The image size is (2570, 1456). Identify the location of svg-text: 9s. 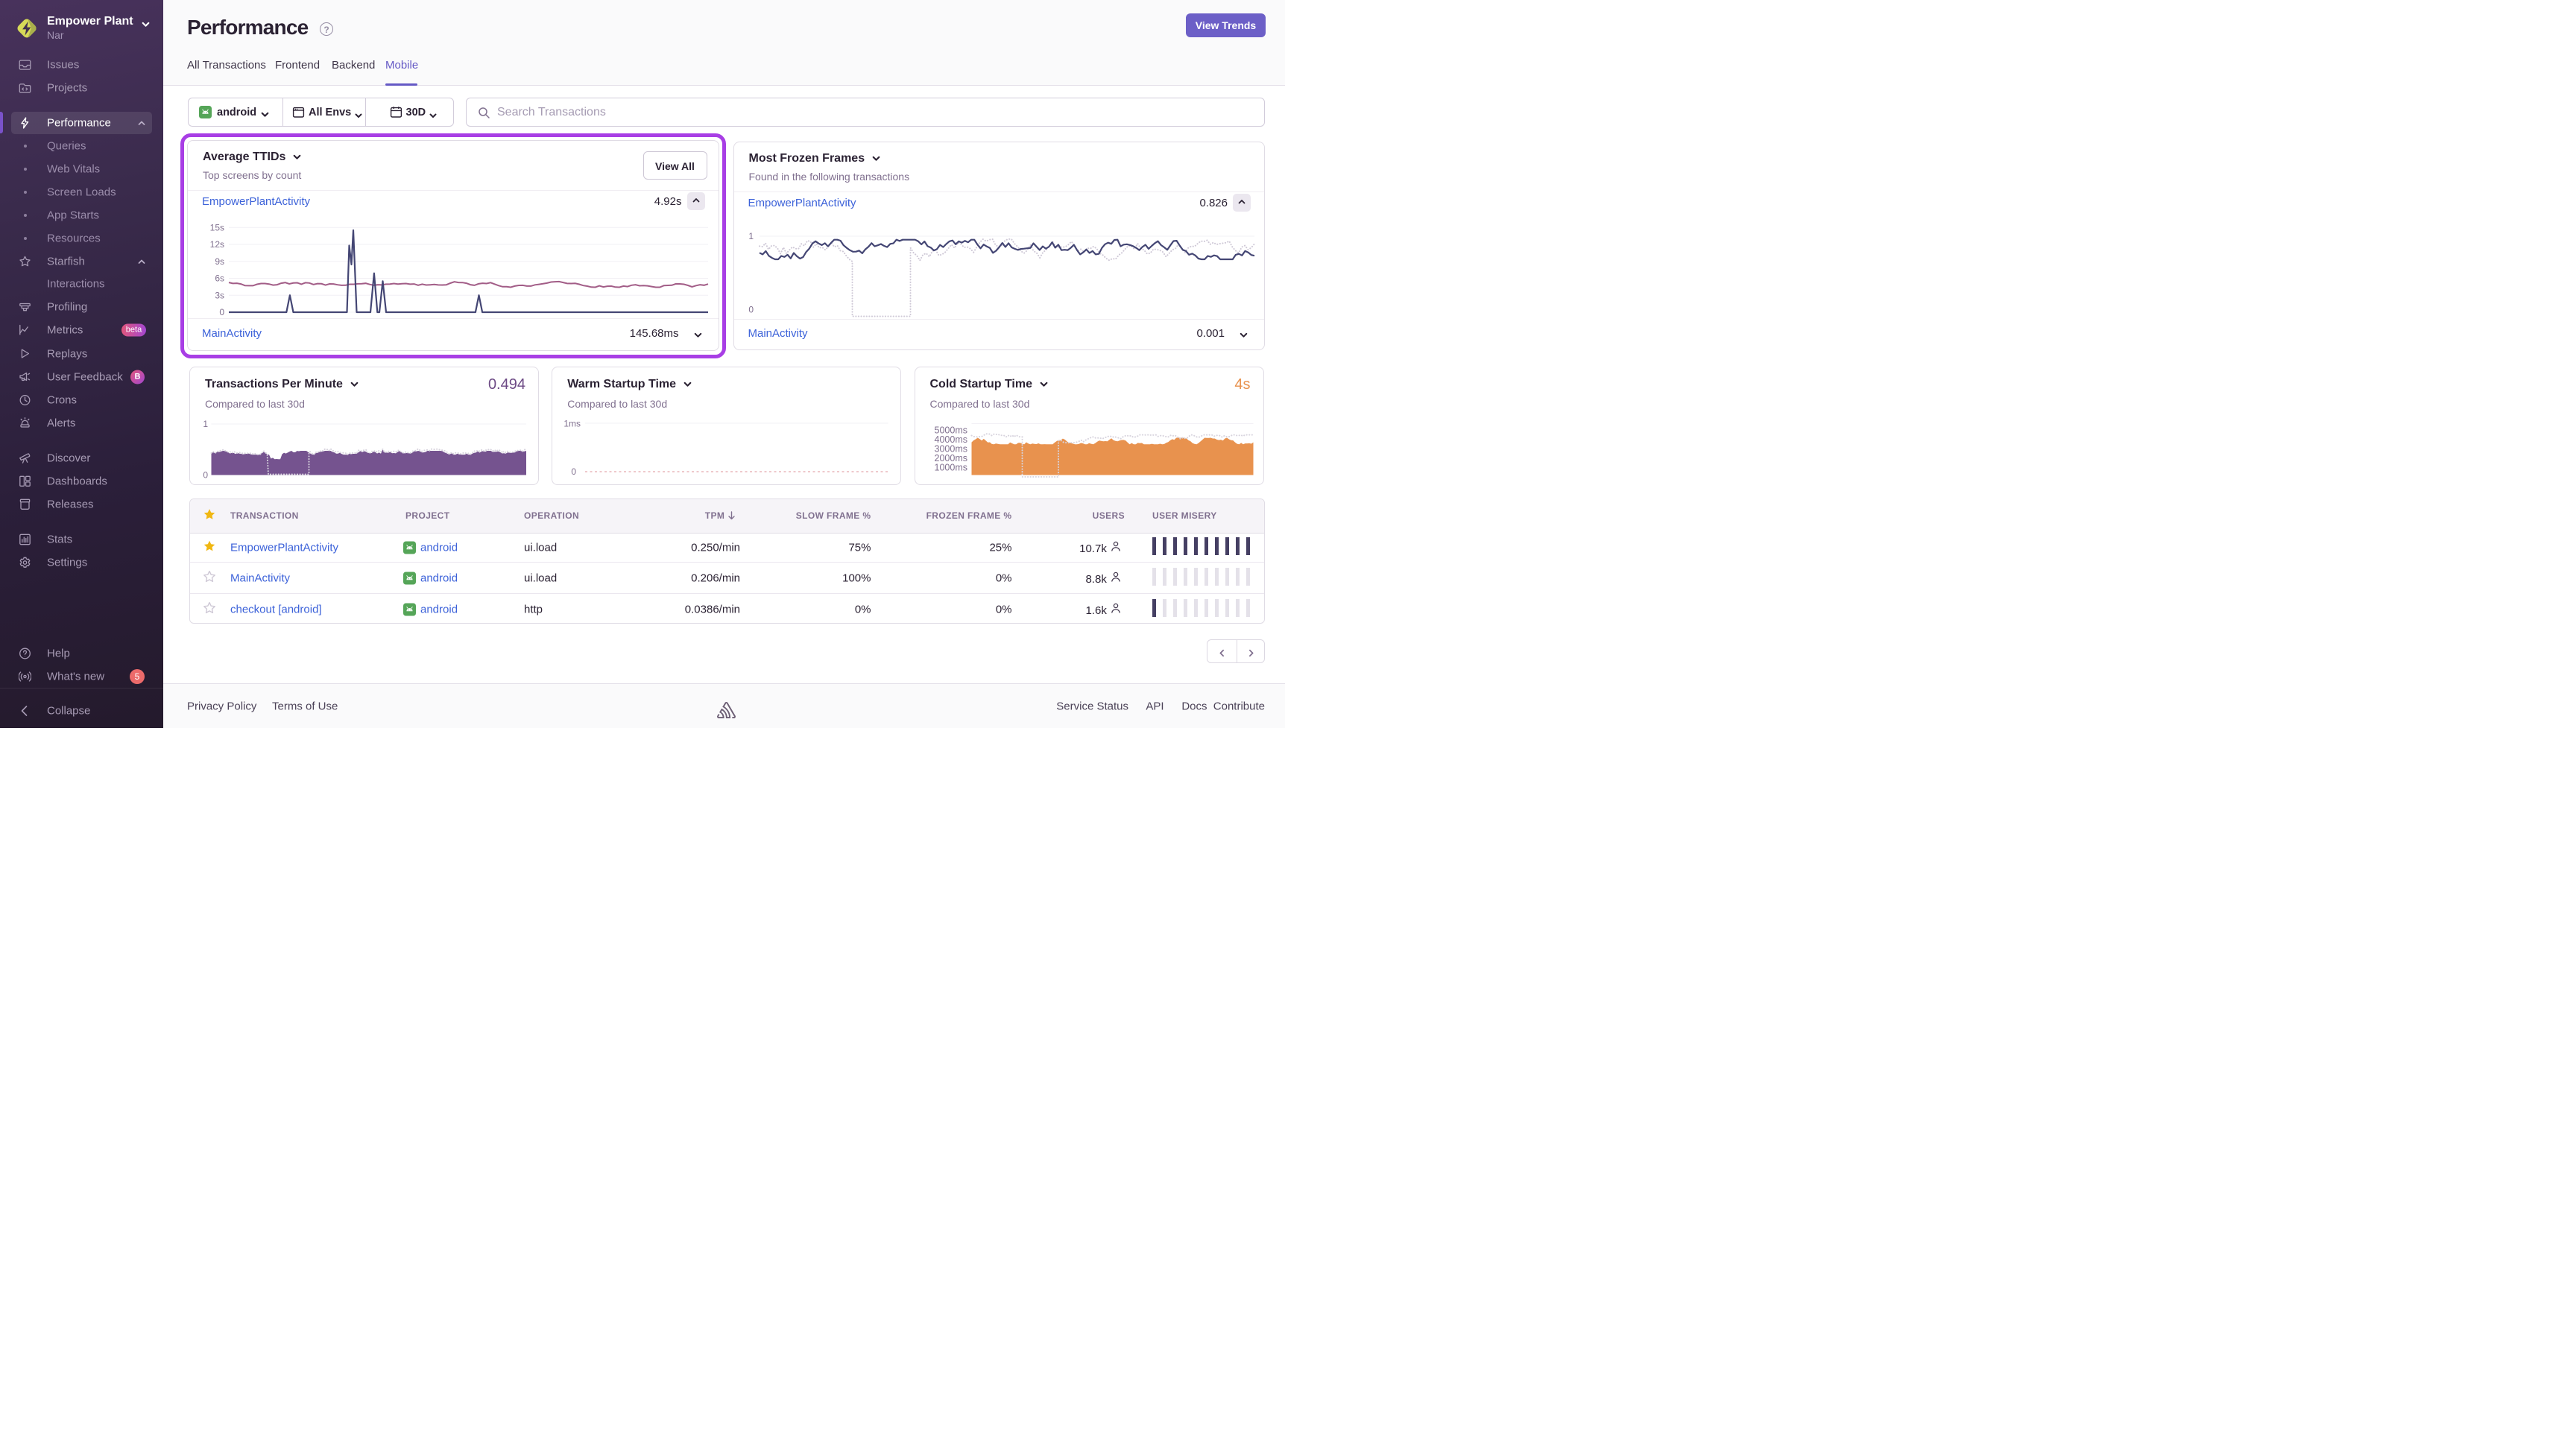
(219, 261).